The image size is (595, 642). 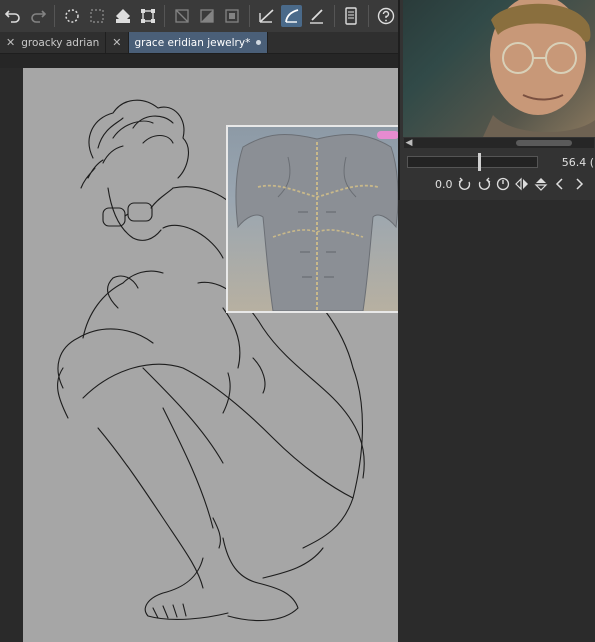 I want to click on flip-vertical-button, so click(x=541, y=184).